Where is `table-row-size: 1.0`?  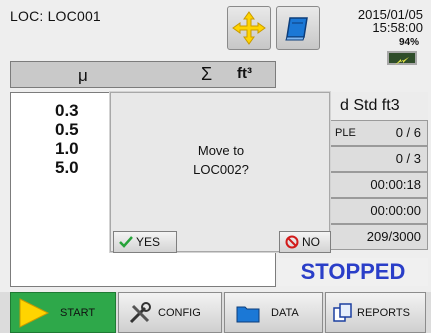 table-row-size: 1.0 is located at coordinates (67, 148).